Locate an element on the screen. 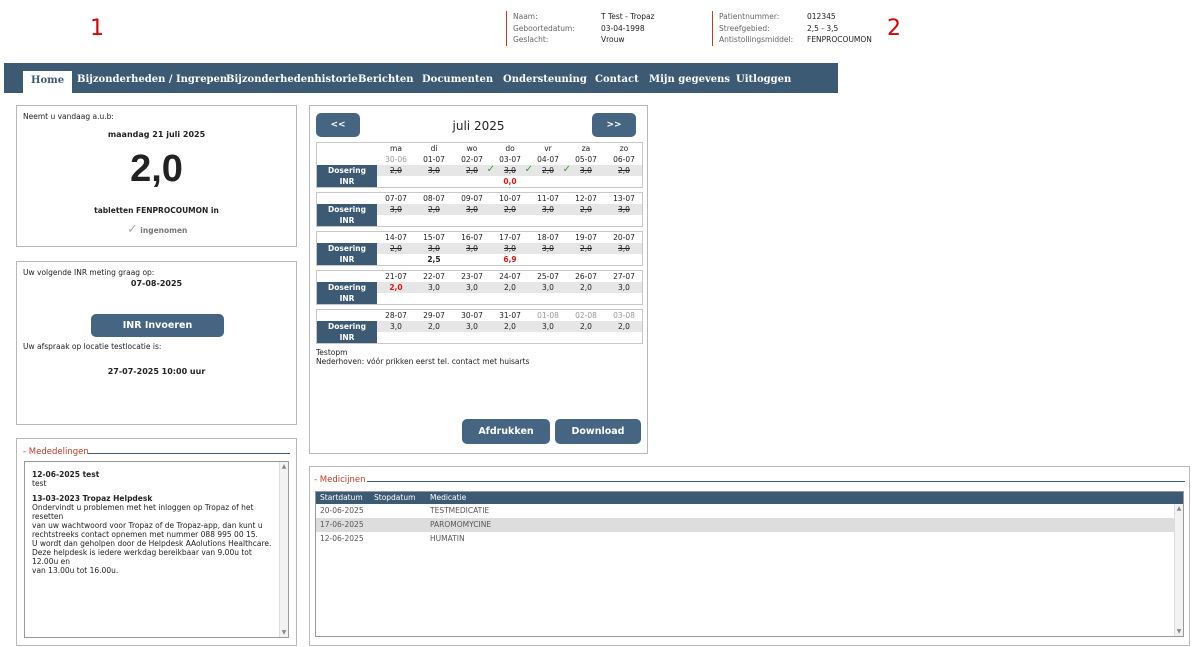  calendar-date: 05-07 is located at coordinates (586, 159).